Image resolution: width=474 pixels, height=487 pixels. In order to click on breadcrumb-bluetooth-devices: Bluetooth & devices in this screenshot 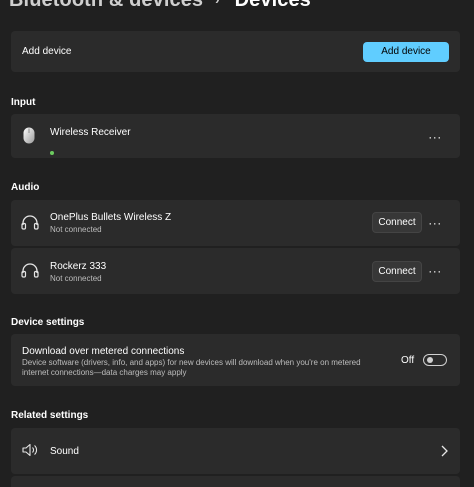, I will do `click(106, 6)`.